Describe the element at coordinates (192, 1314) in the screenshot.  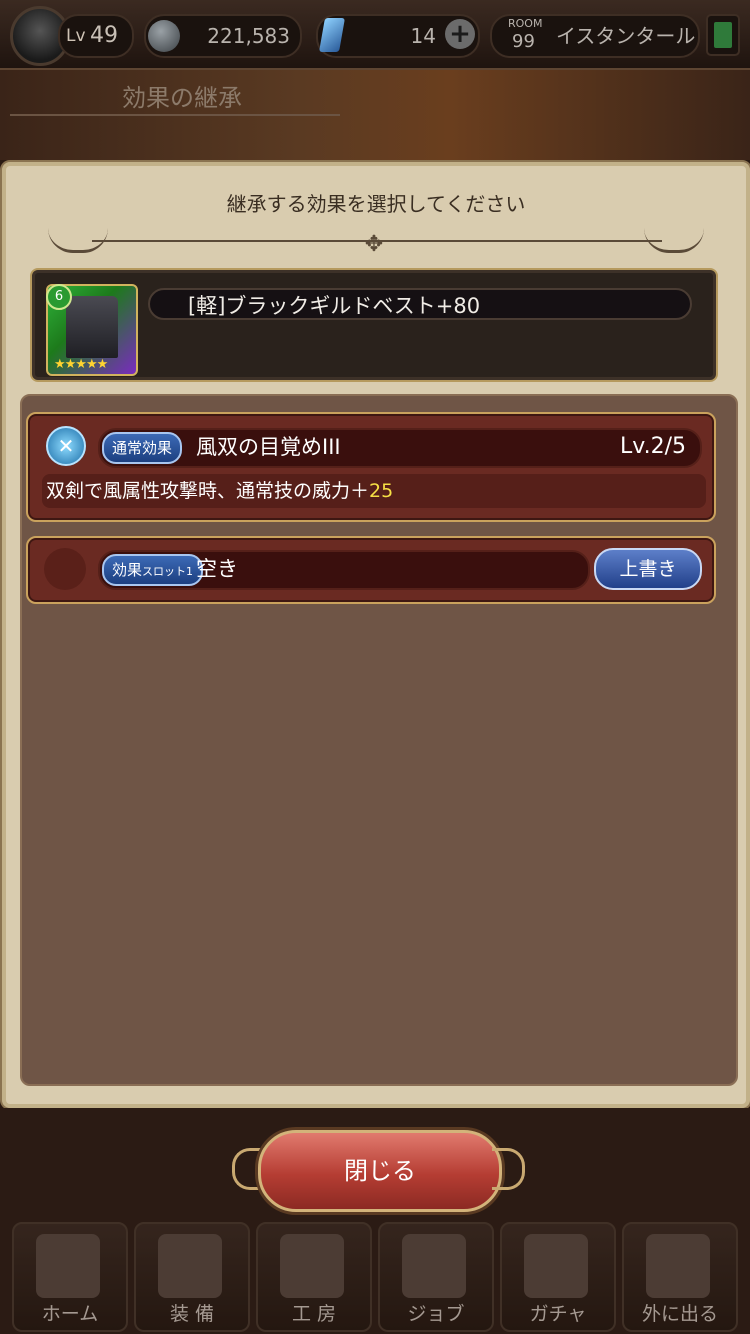
I see `nav-label: 装 備` at that location.